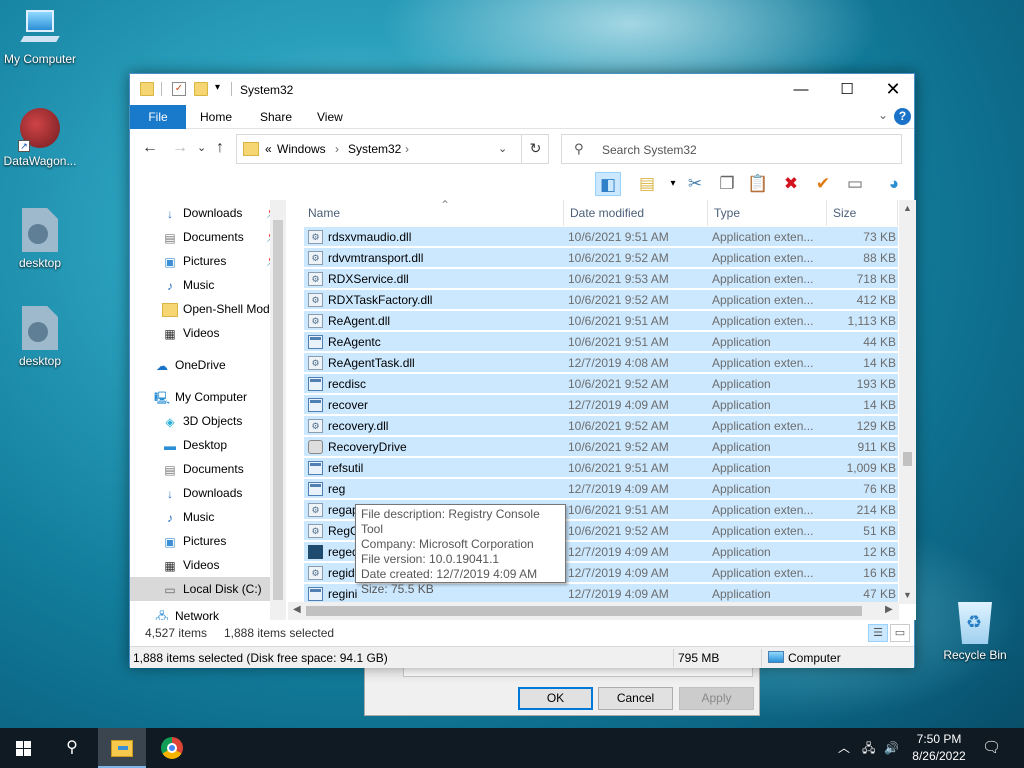 This screenshot has height=768, width=1024. I want to click on close-button: ✕, so click(893, 89).